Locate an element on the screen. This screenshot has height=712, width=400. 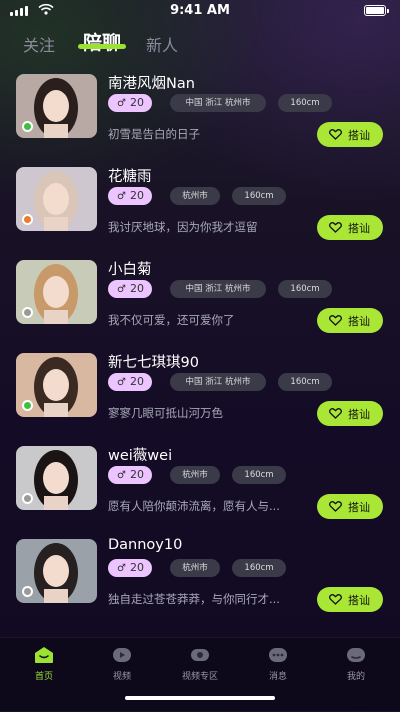
profile-name: 新七七琪琪90 is located at coordinates (153, 363).